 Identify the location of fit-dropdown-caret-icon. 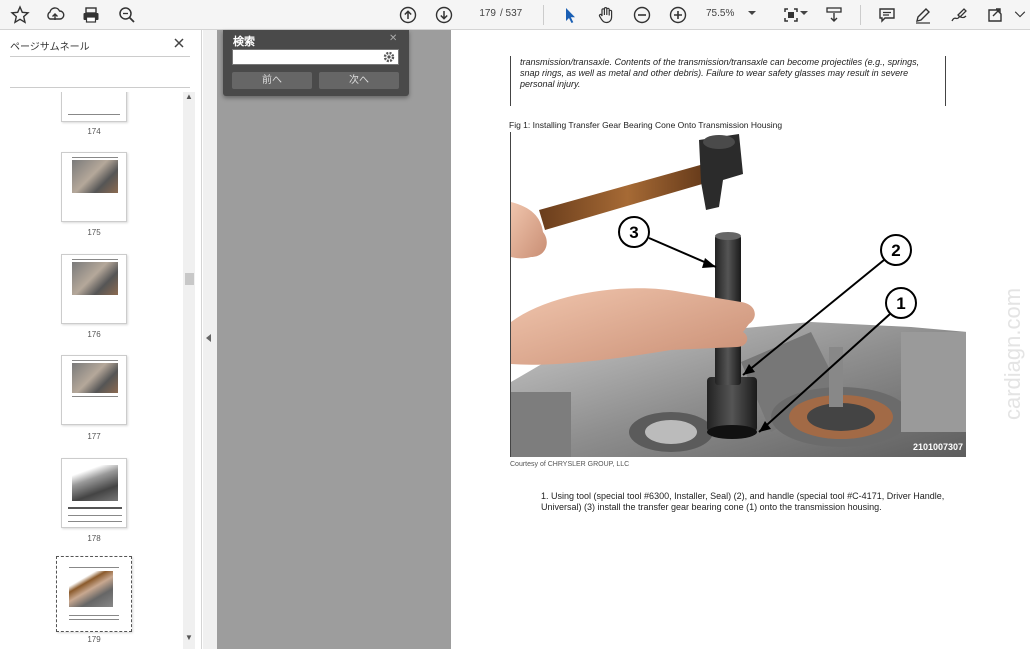
(804, 13).